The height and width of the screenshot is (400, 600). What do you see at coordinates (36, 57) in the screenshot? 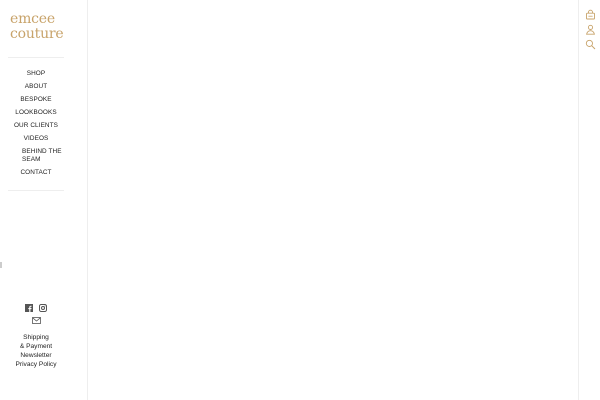
I see `divider-top` at bounding box center [36, 57].